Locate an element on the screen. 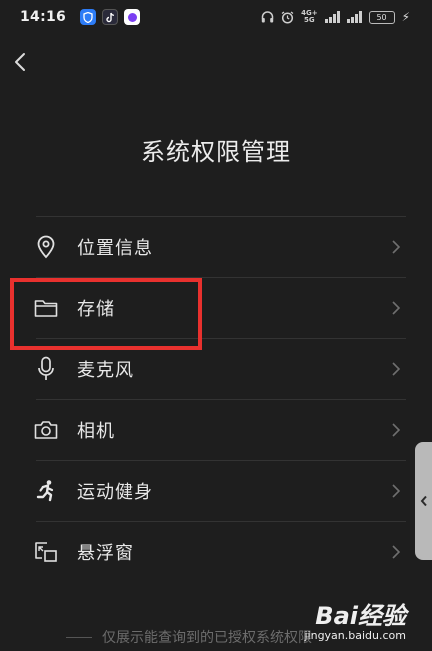 Image resolution: width=432 pixels, height=651 pixels. highlight-annotation-box is located at coordinates (106, 314).